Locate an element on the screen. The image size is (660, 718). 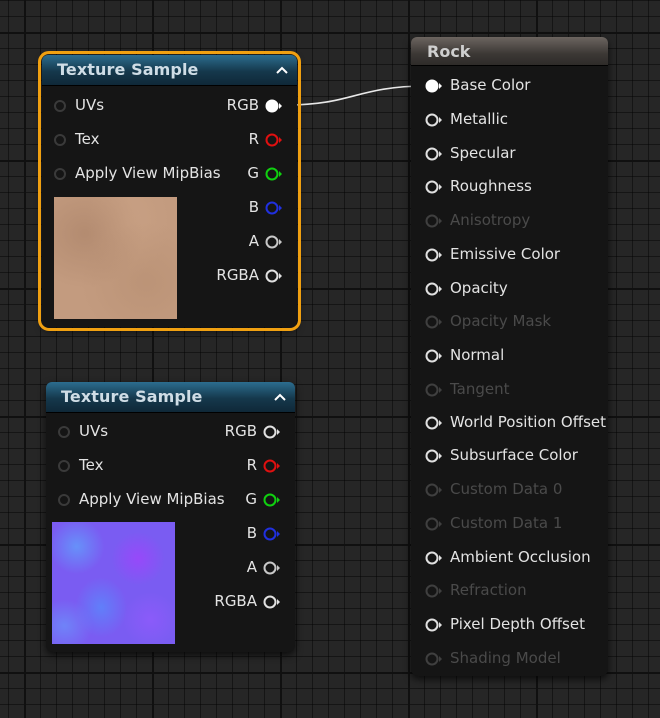
pin-label: Ambient Occlusion is located at coordinates (520, 557).